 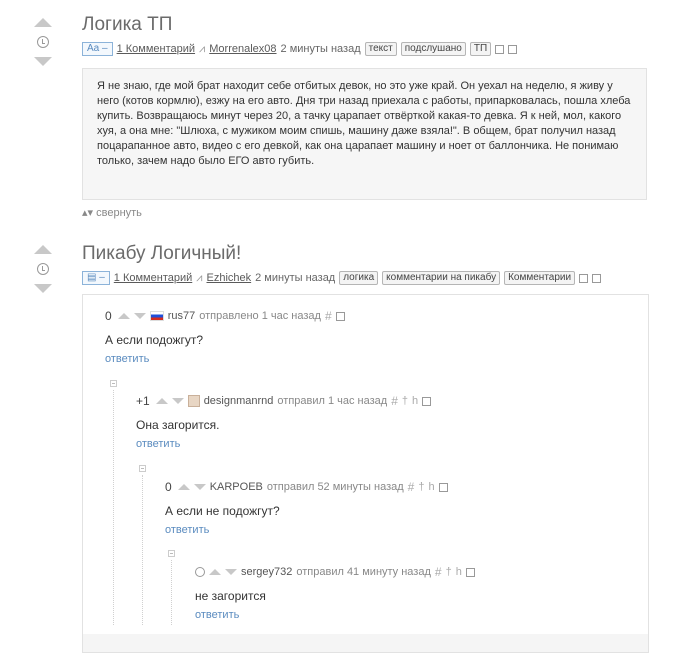 What do you see at coordinates (363, 572) in the screenshot?
I see `comment-time: отправил 41 минуту назад` at bounding box center [363, 572].